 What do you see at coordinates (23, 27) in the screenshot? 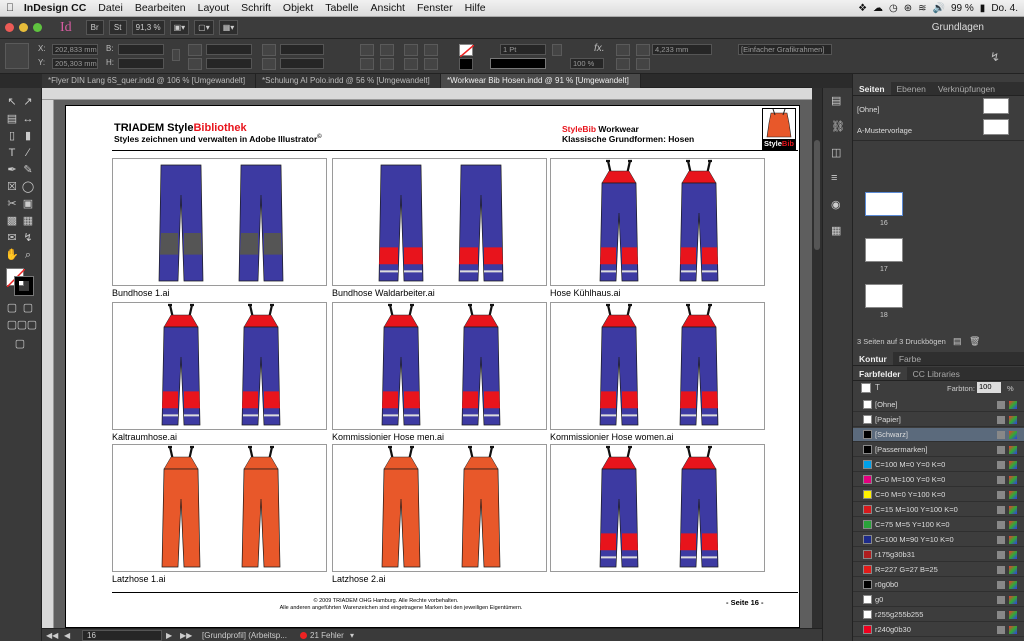
I see `minimize-window-button` at bounding box center [23, 27].